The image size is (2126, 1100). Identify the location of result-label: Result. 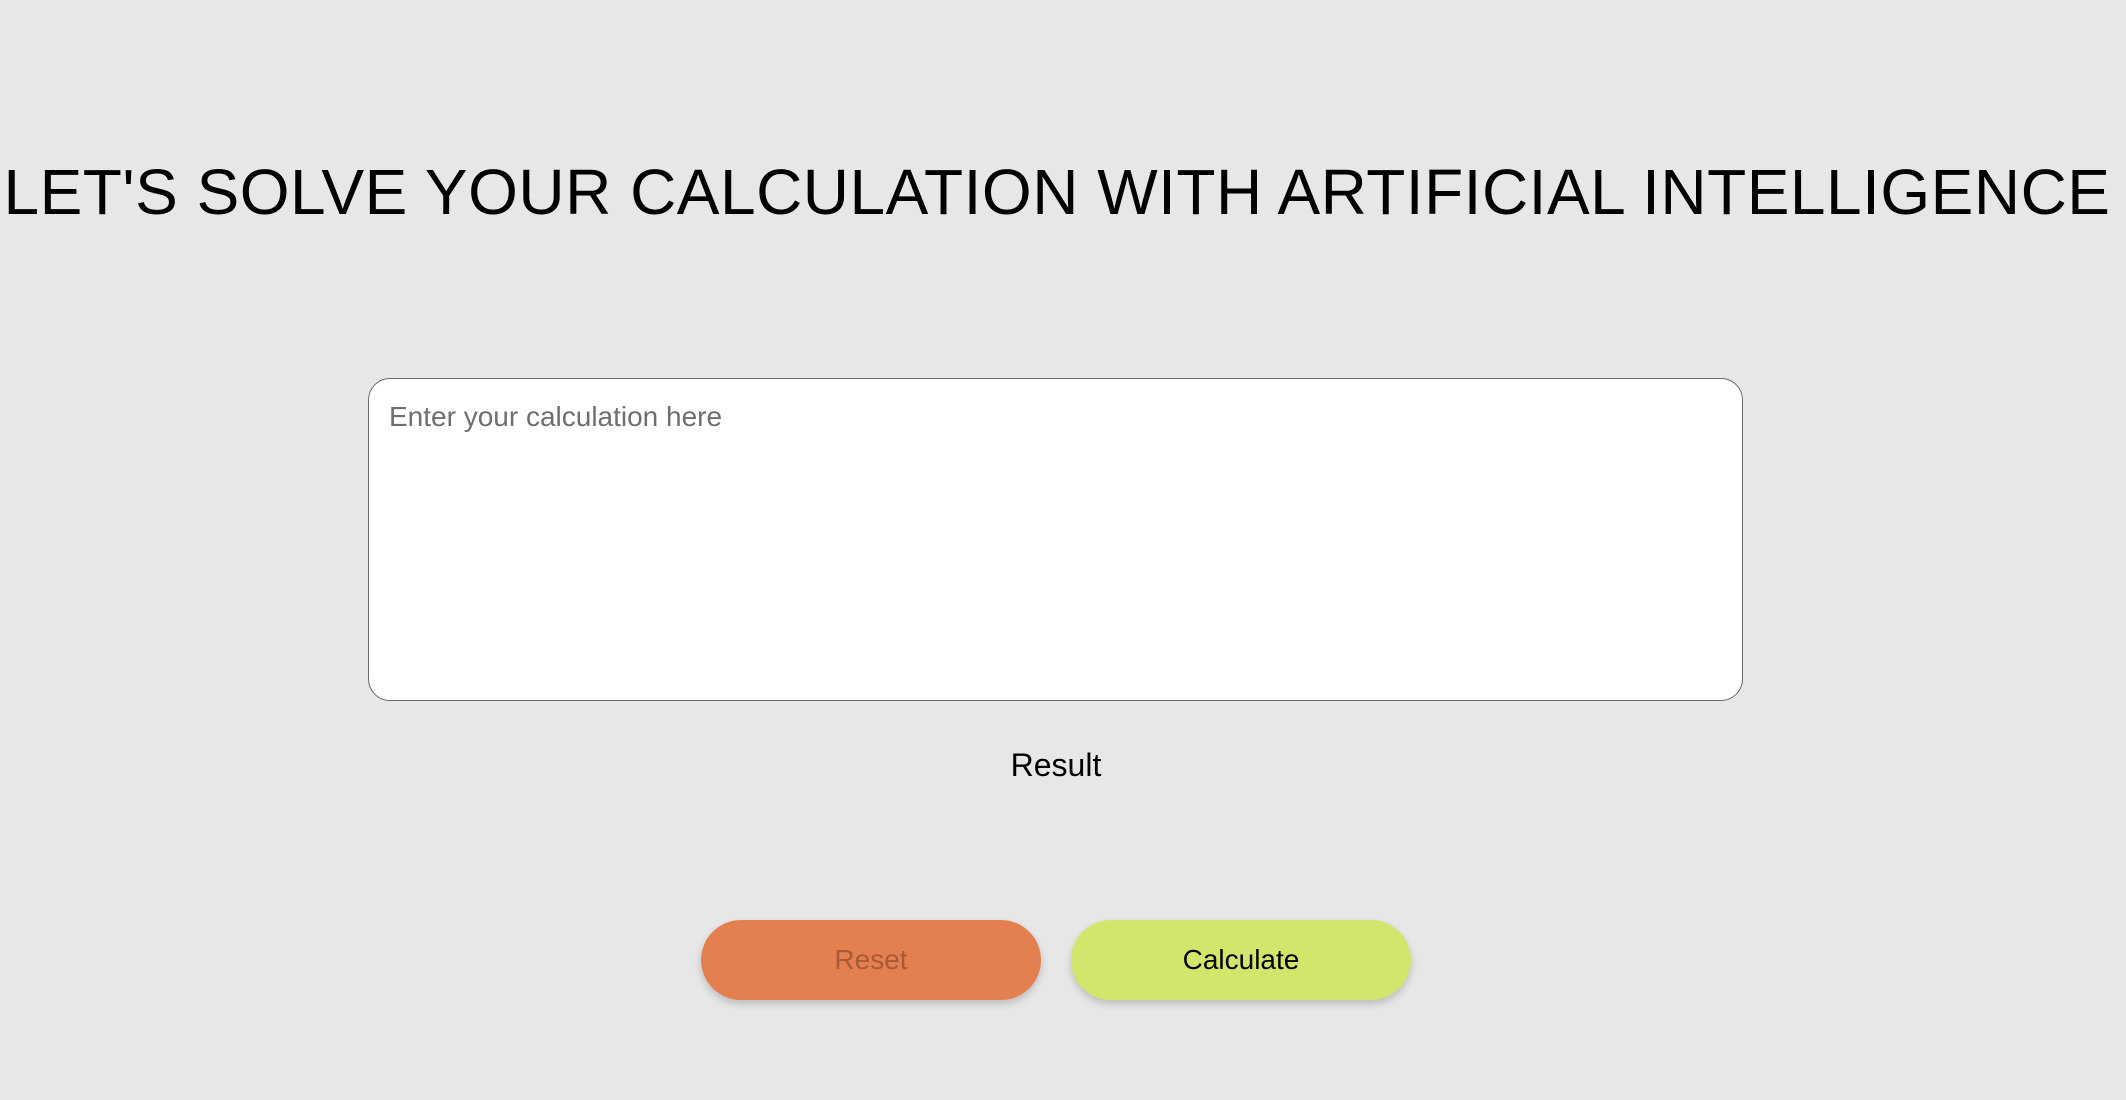
(1056, 765).